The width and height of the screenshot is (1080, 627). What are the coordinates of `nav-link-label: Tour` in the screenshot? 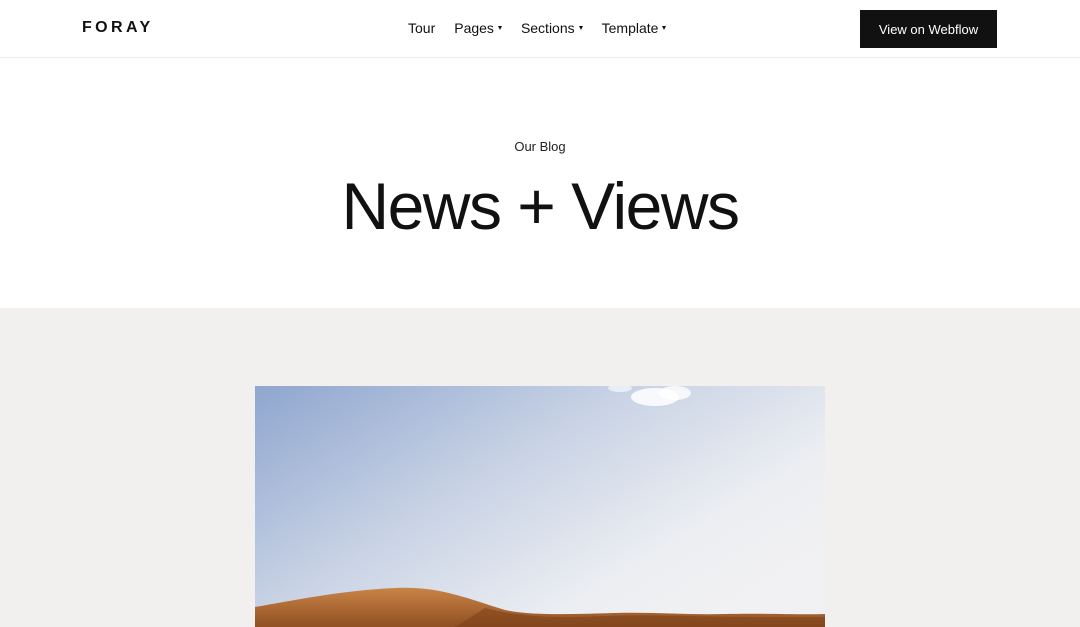 It's located at (422, 28).